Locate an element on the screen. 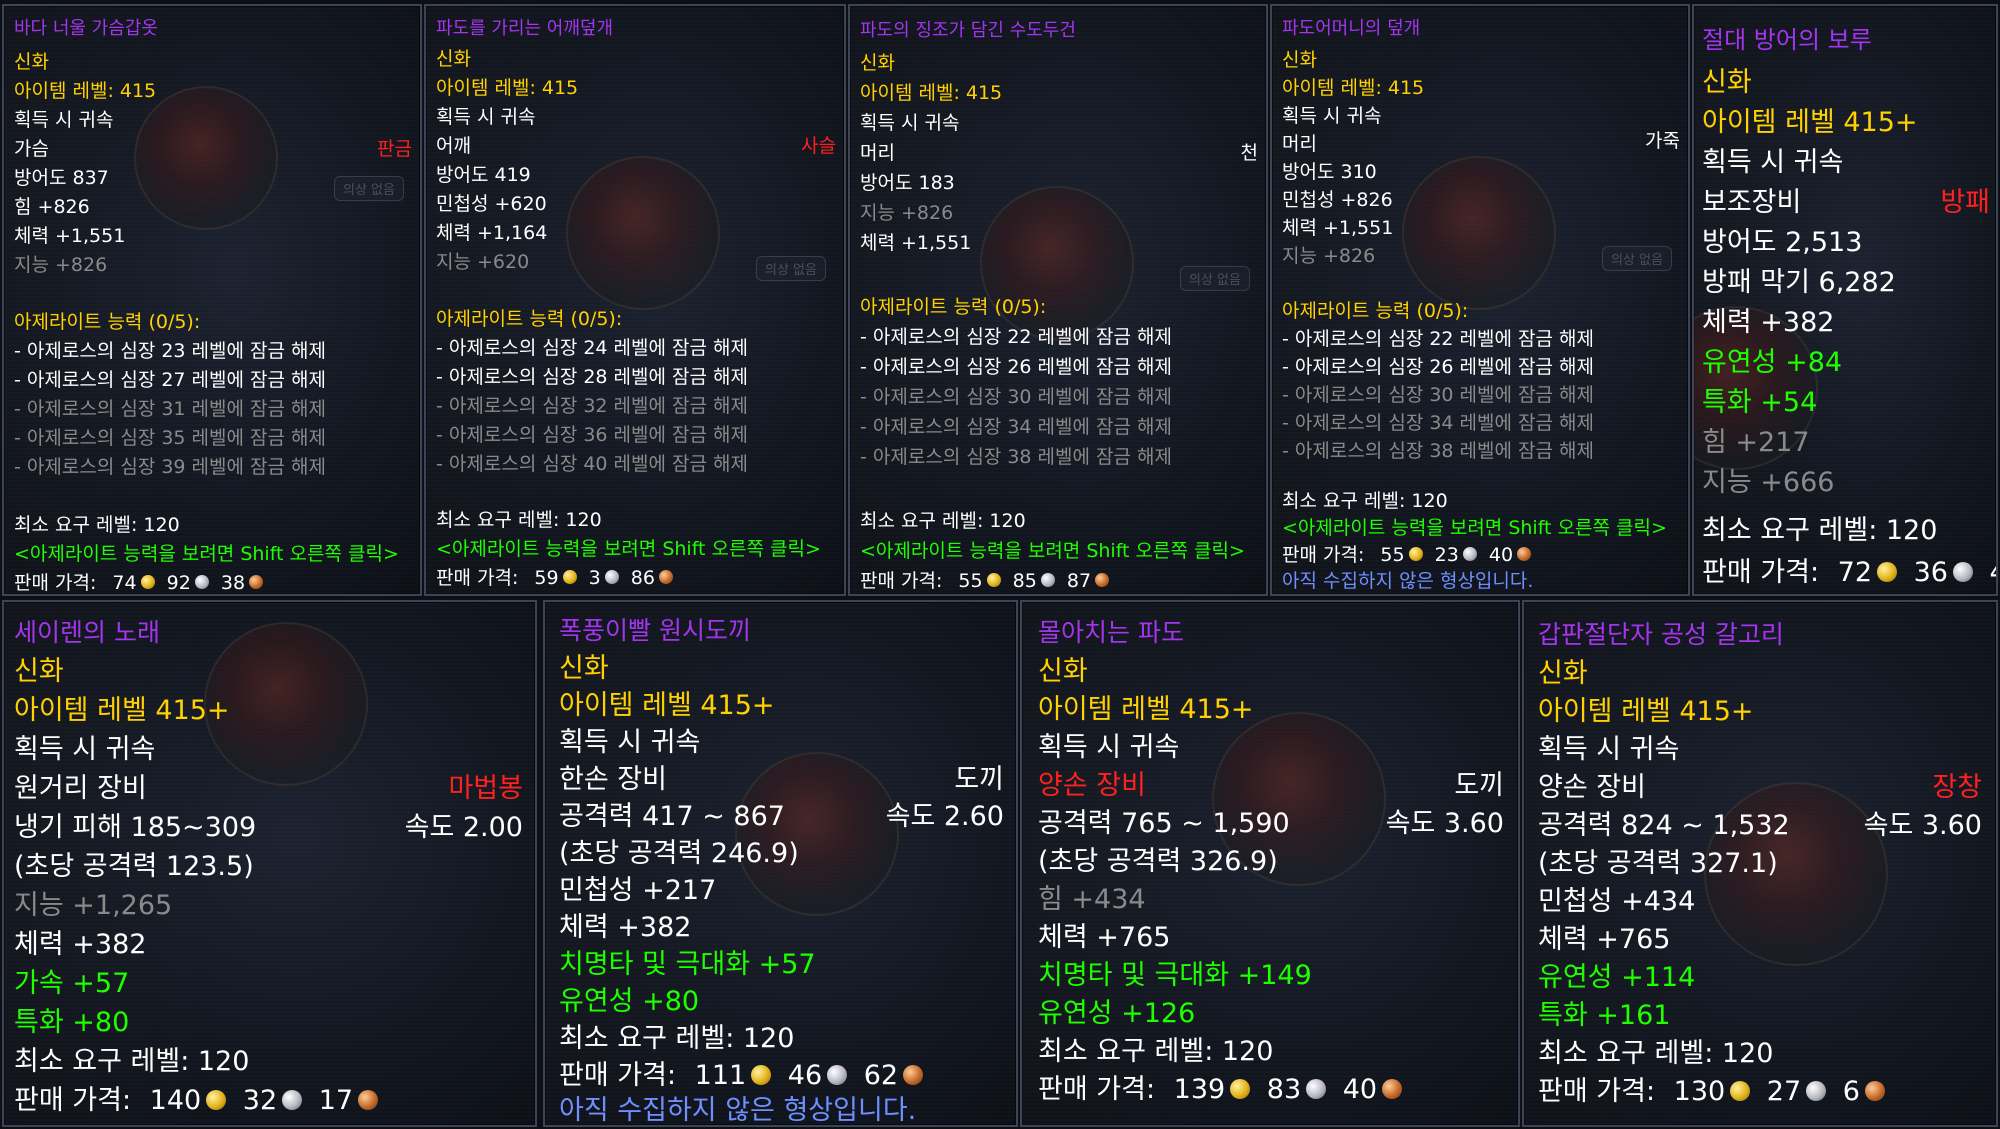  gold-amount: 74 is located at coordinates (124, 583).